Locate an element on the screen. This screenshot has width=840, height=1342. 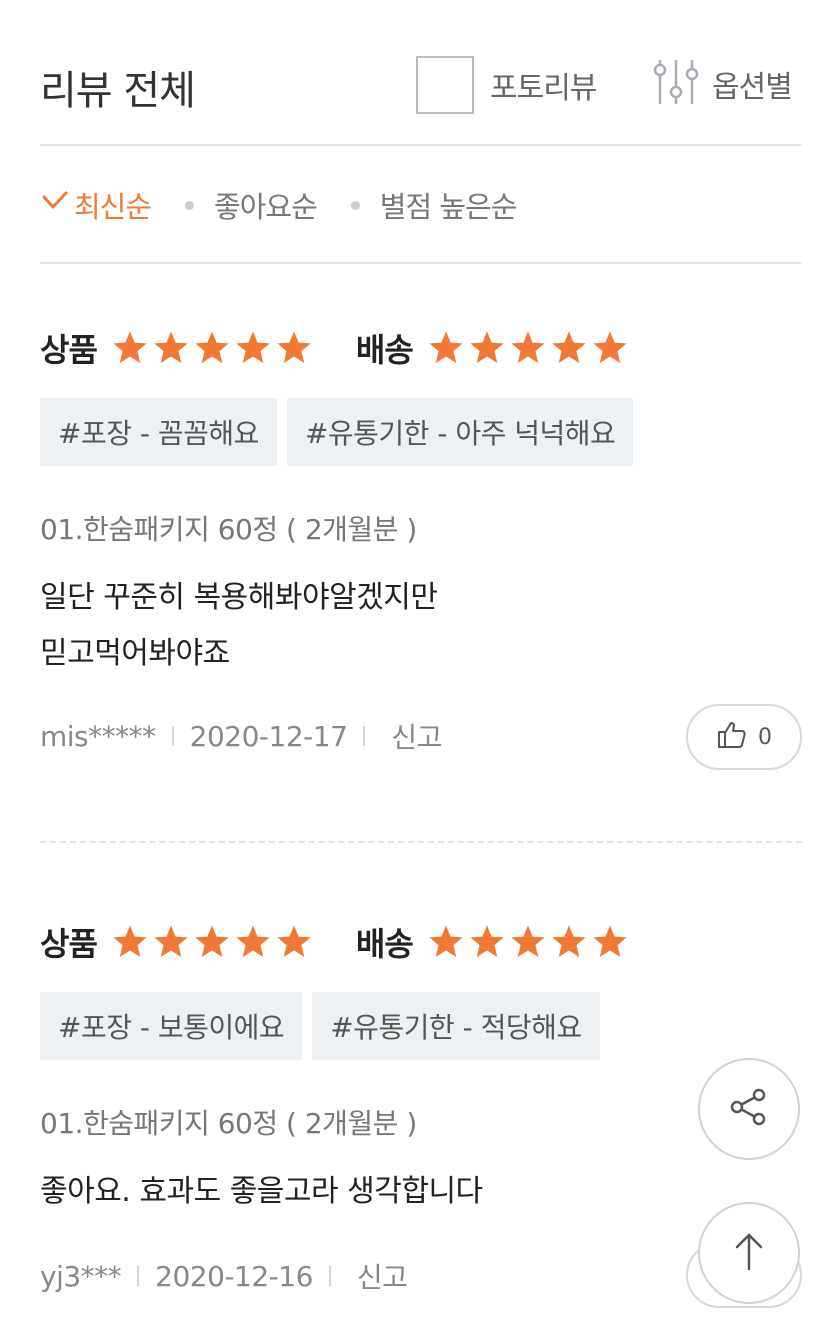
share-icon is located at coordinates (749, 1109).